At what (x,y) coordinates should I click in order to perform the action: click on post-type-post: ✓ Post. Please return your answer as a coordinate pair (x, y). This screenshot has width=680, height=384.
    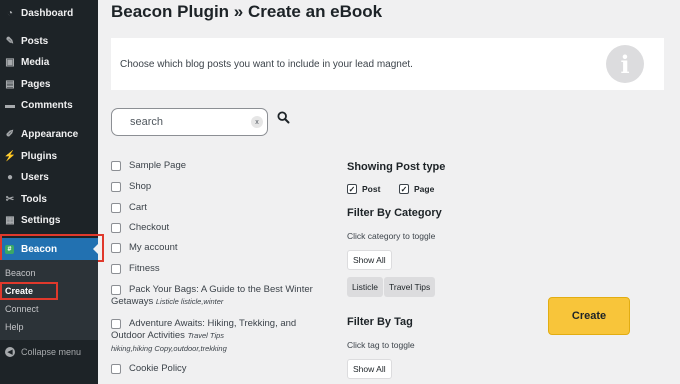
    Looking at the image, I should click on (363, 189).